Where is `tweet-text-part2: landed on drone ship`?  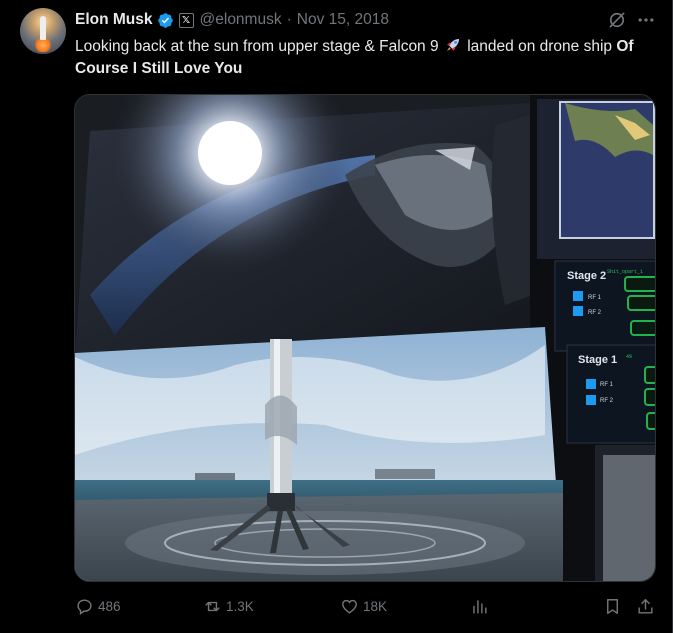
tweet-text-part2: landed on drone ship is located at coordinates (540, 46).